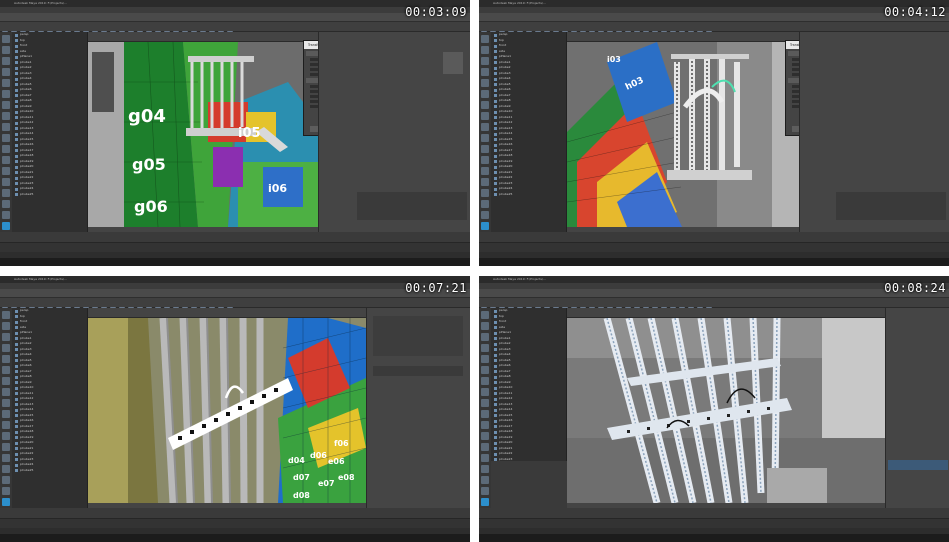 The width and height of the screenshot is (949, 542). What do you see at coordinates (436, 12) in the screenshot?
I see `timecode: 00:03:09` at bounding box center [436, 12].